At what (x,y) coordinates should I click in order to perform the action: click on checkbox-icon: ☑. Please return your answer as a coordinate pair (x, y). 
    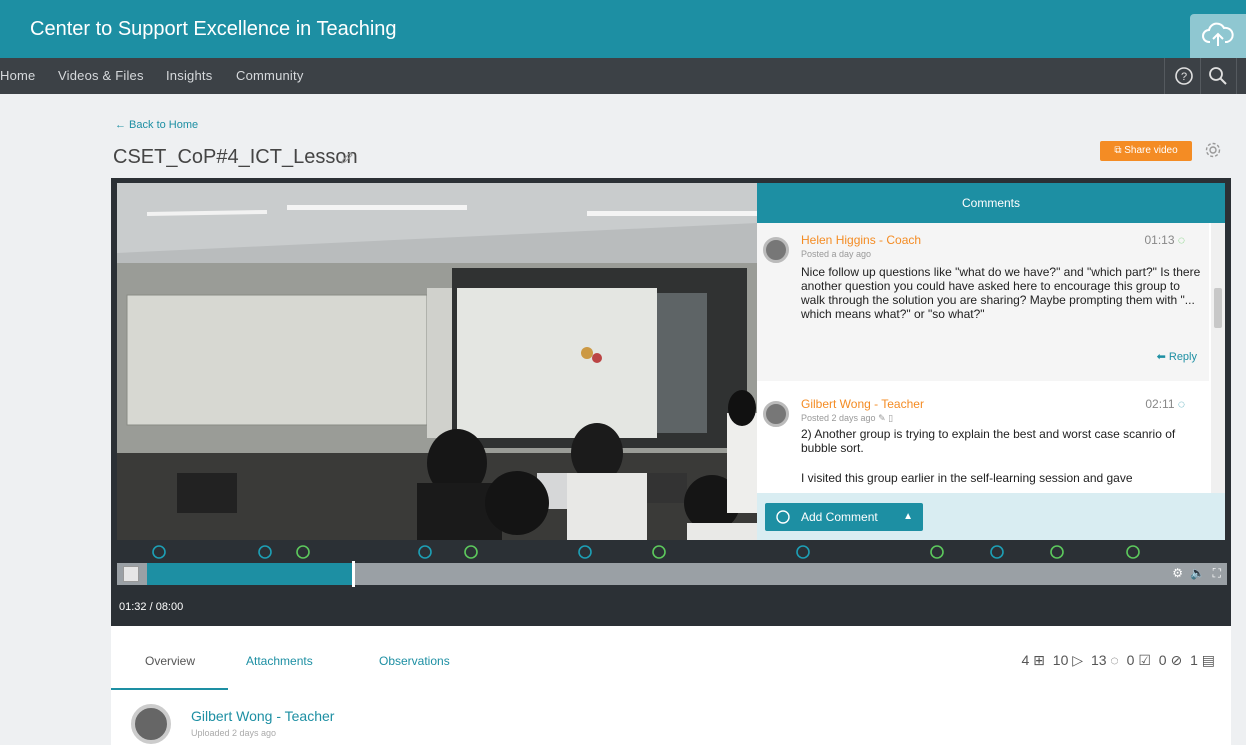
    Looking at the image, I should click on (1144, 660).